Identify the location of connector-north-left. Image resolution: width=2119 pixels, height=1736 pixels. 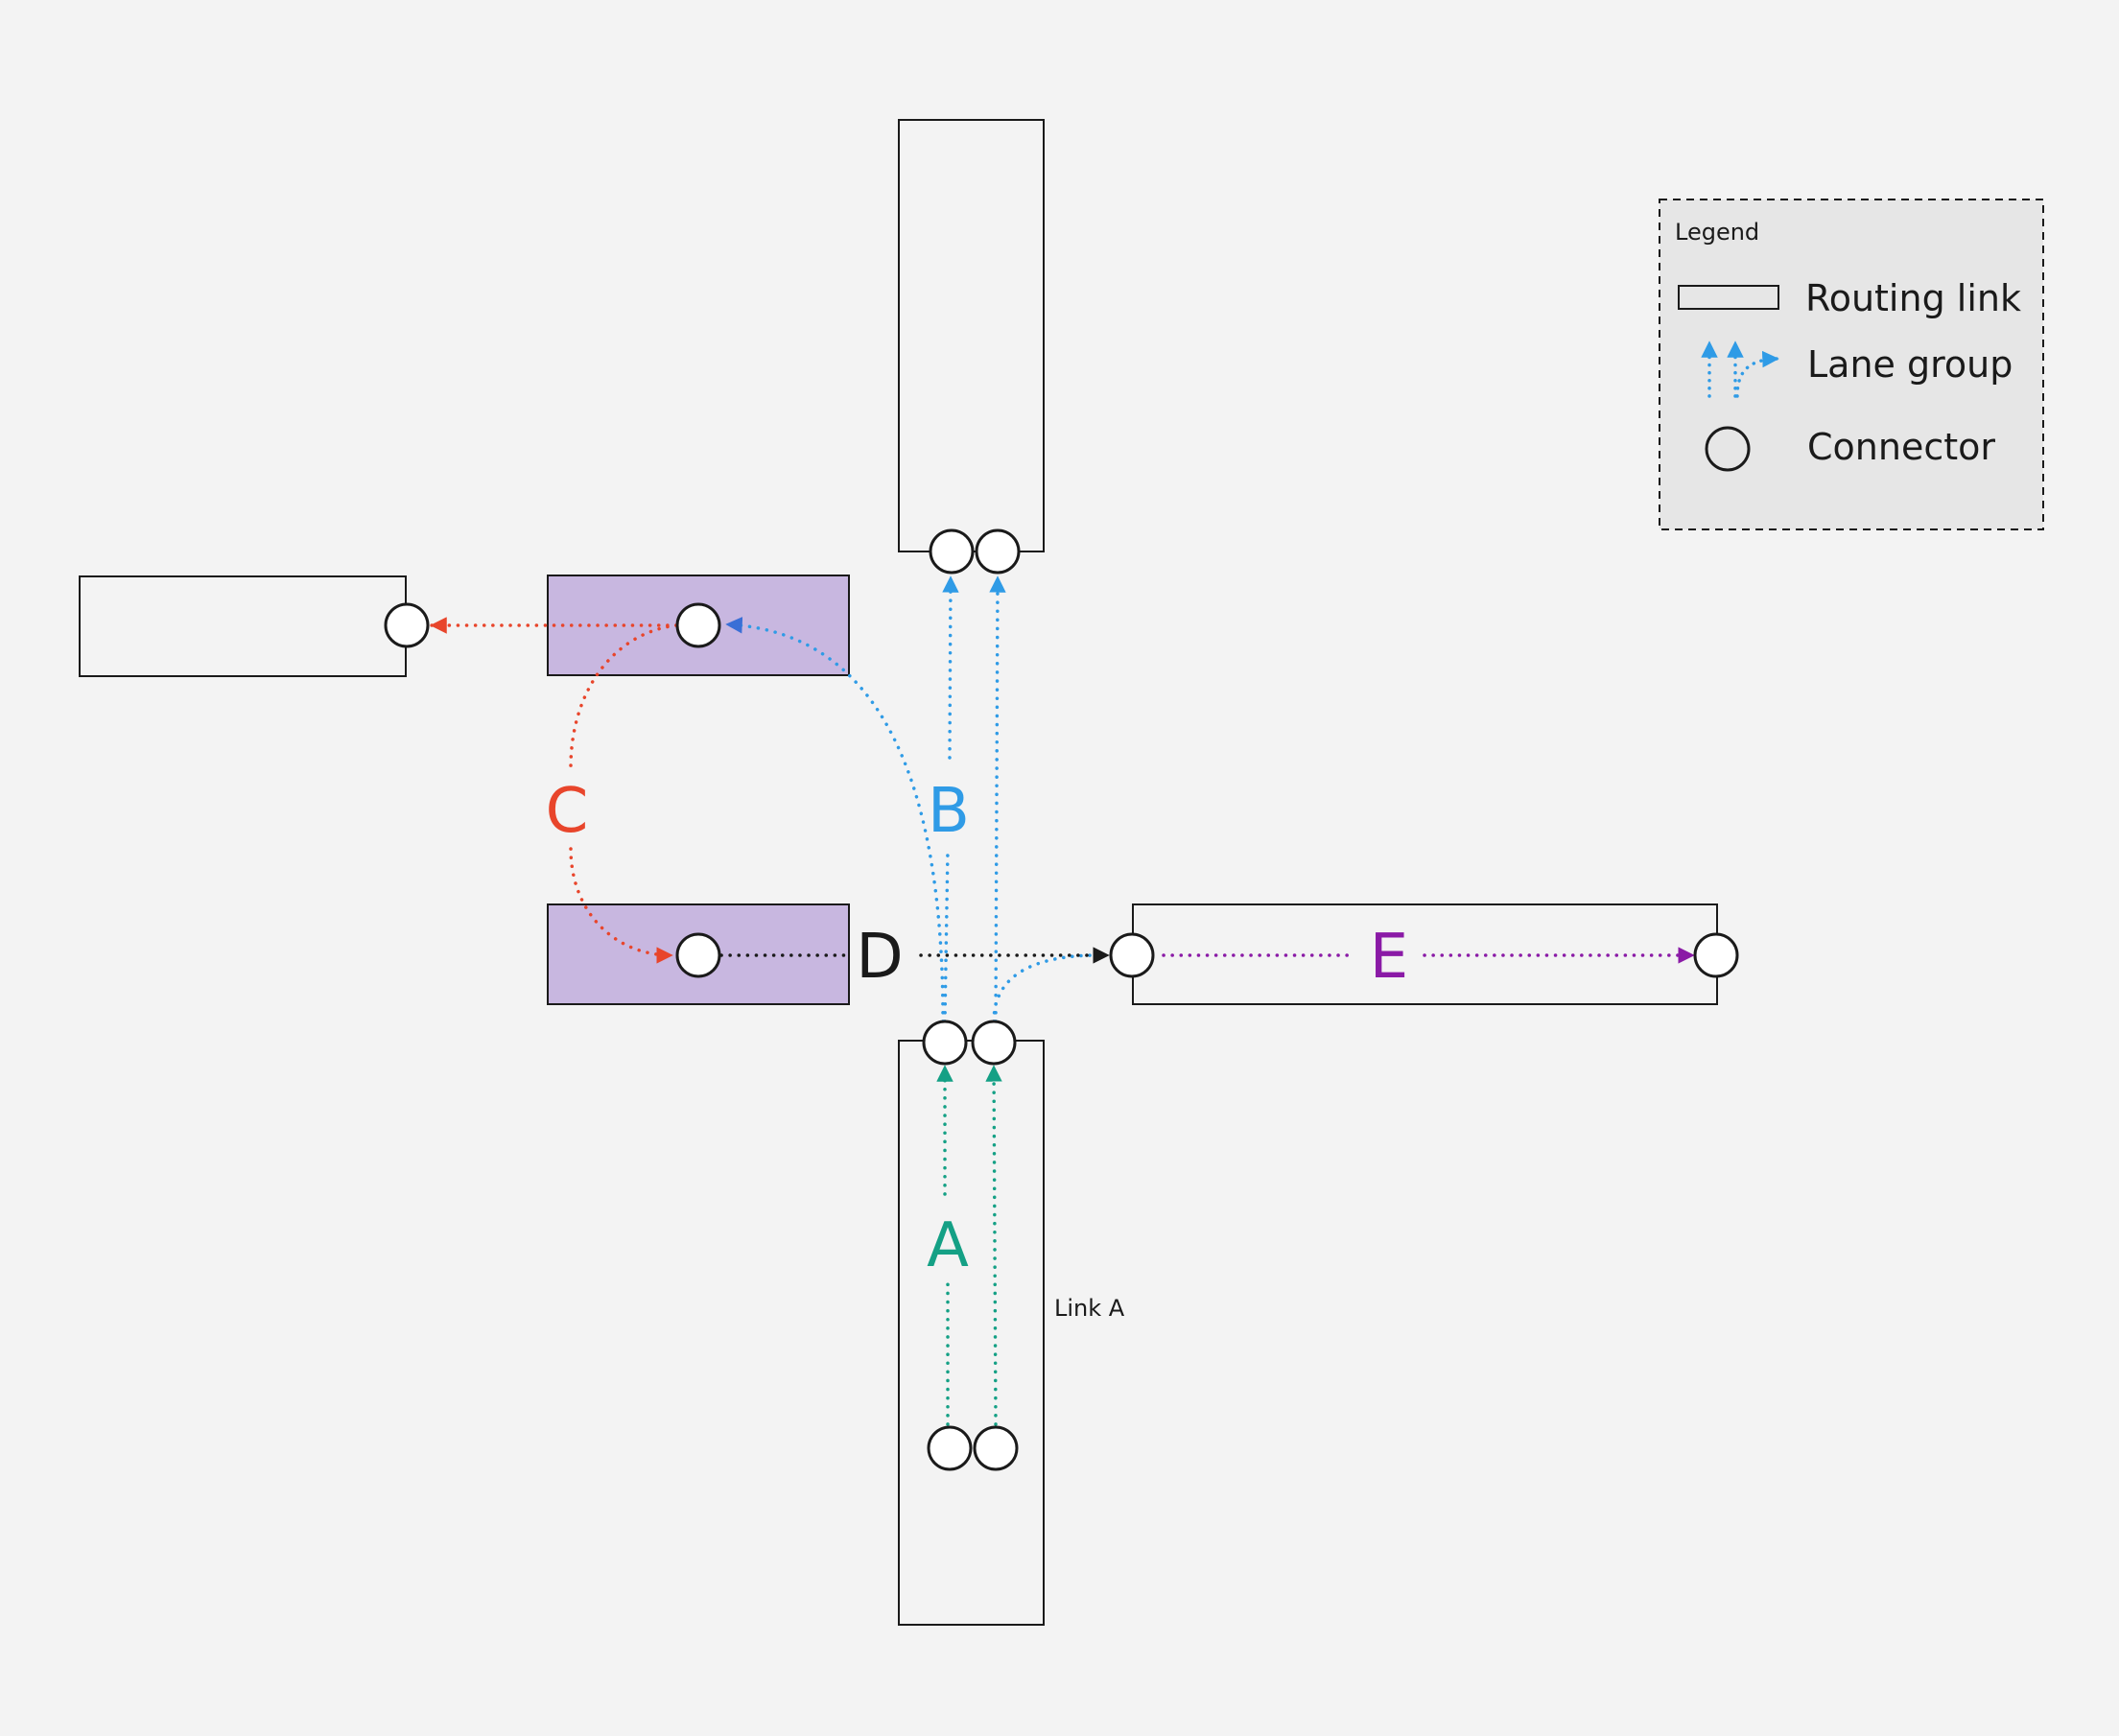
(952, 551).